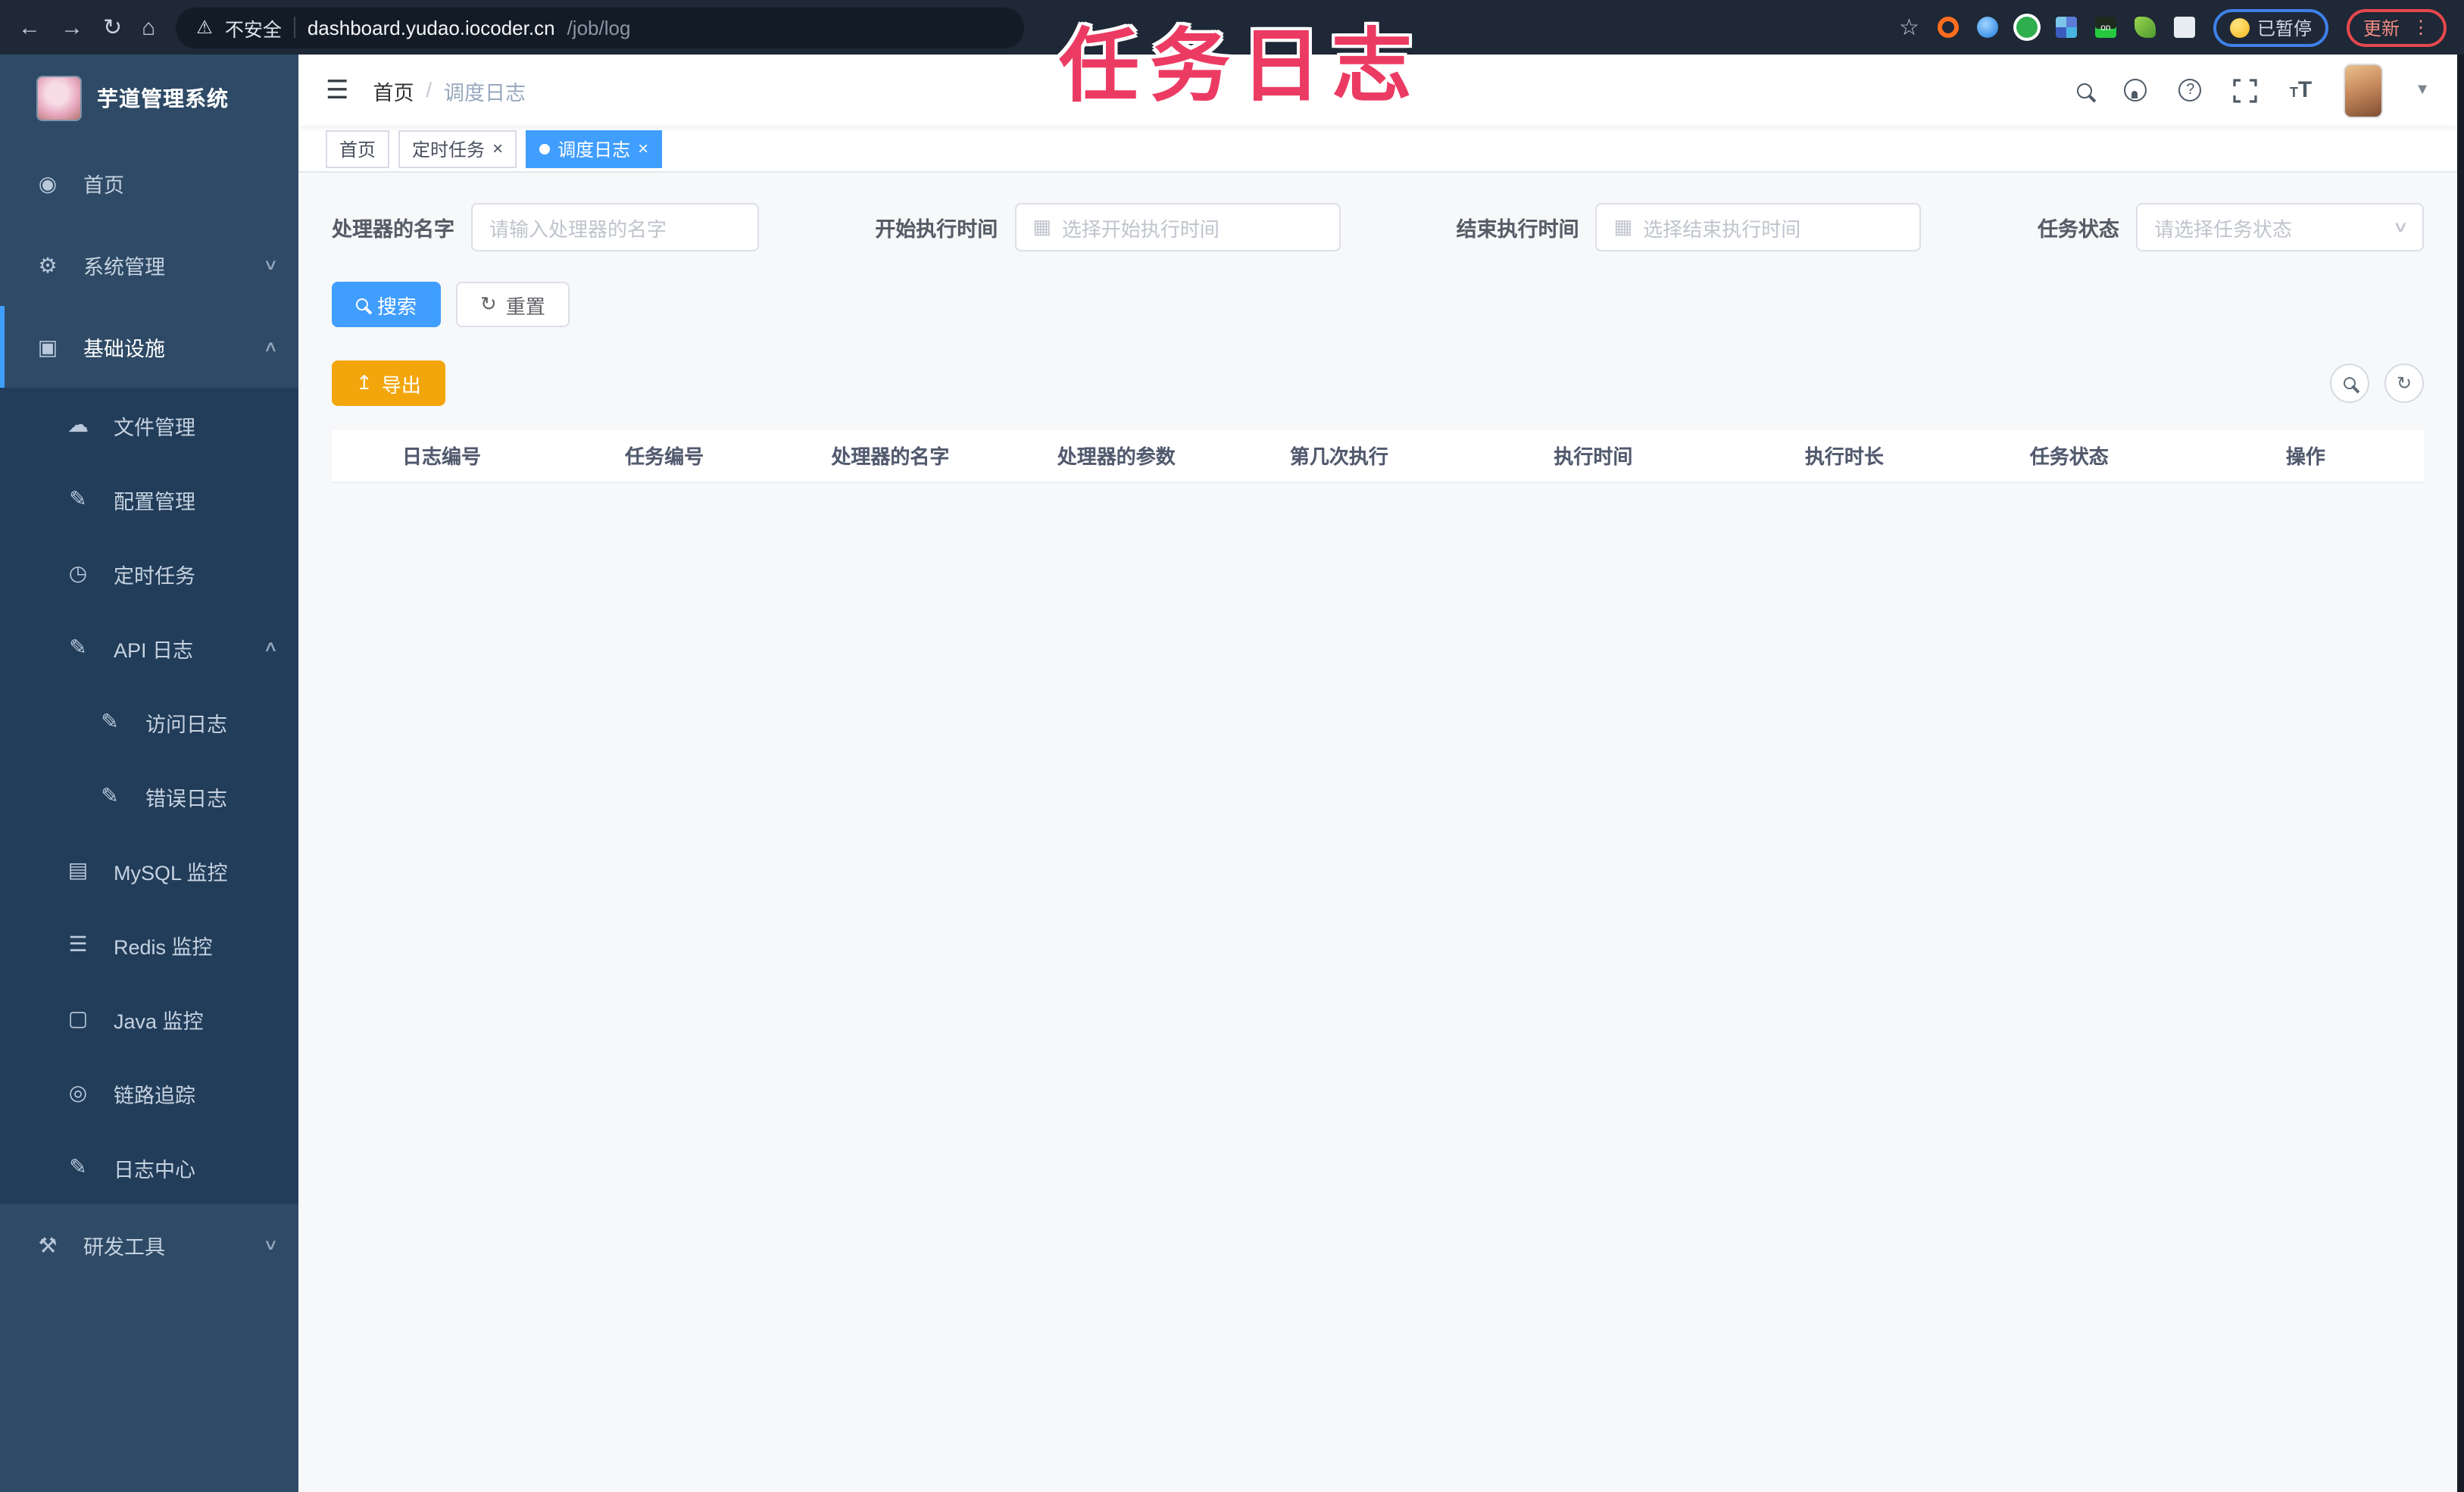  What do you see at coordinates (253, 28) in the screenshot?
I see `security-label: 不安全` at bounding box center [253, 28].